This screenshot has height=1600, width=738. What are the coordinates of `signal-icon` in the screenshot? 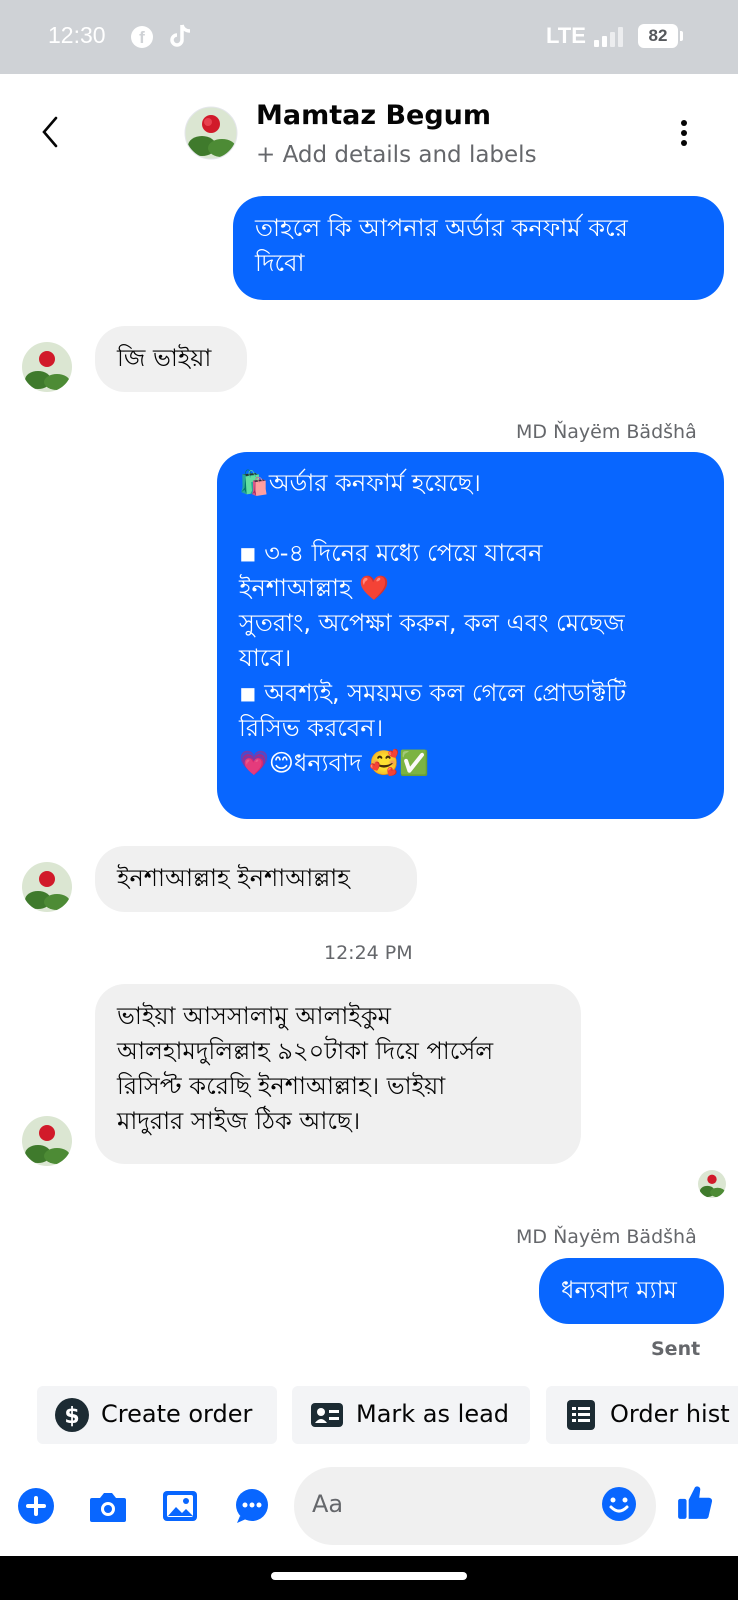 It's located at (608, 37).